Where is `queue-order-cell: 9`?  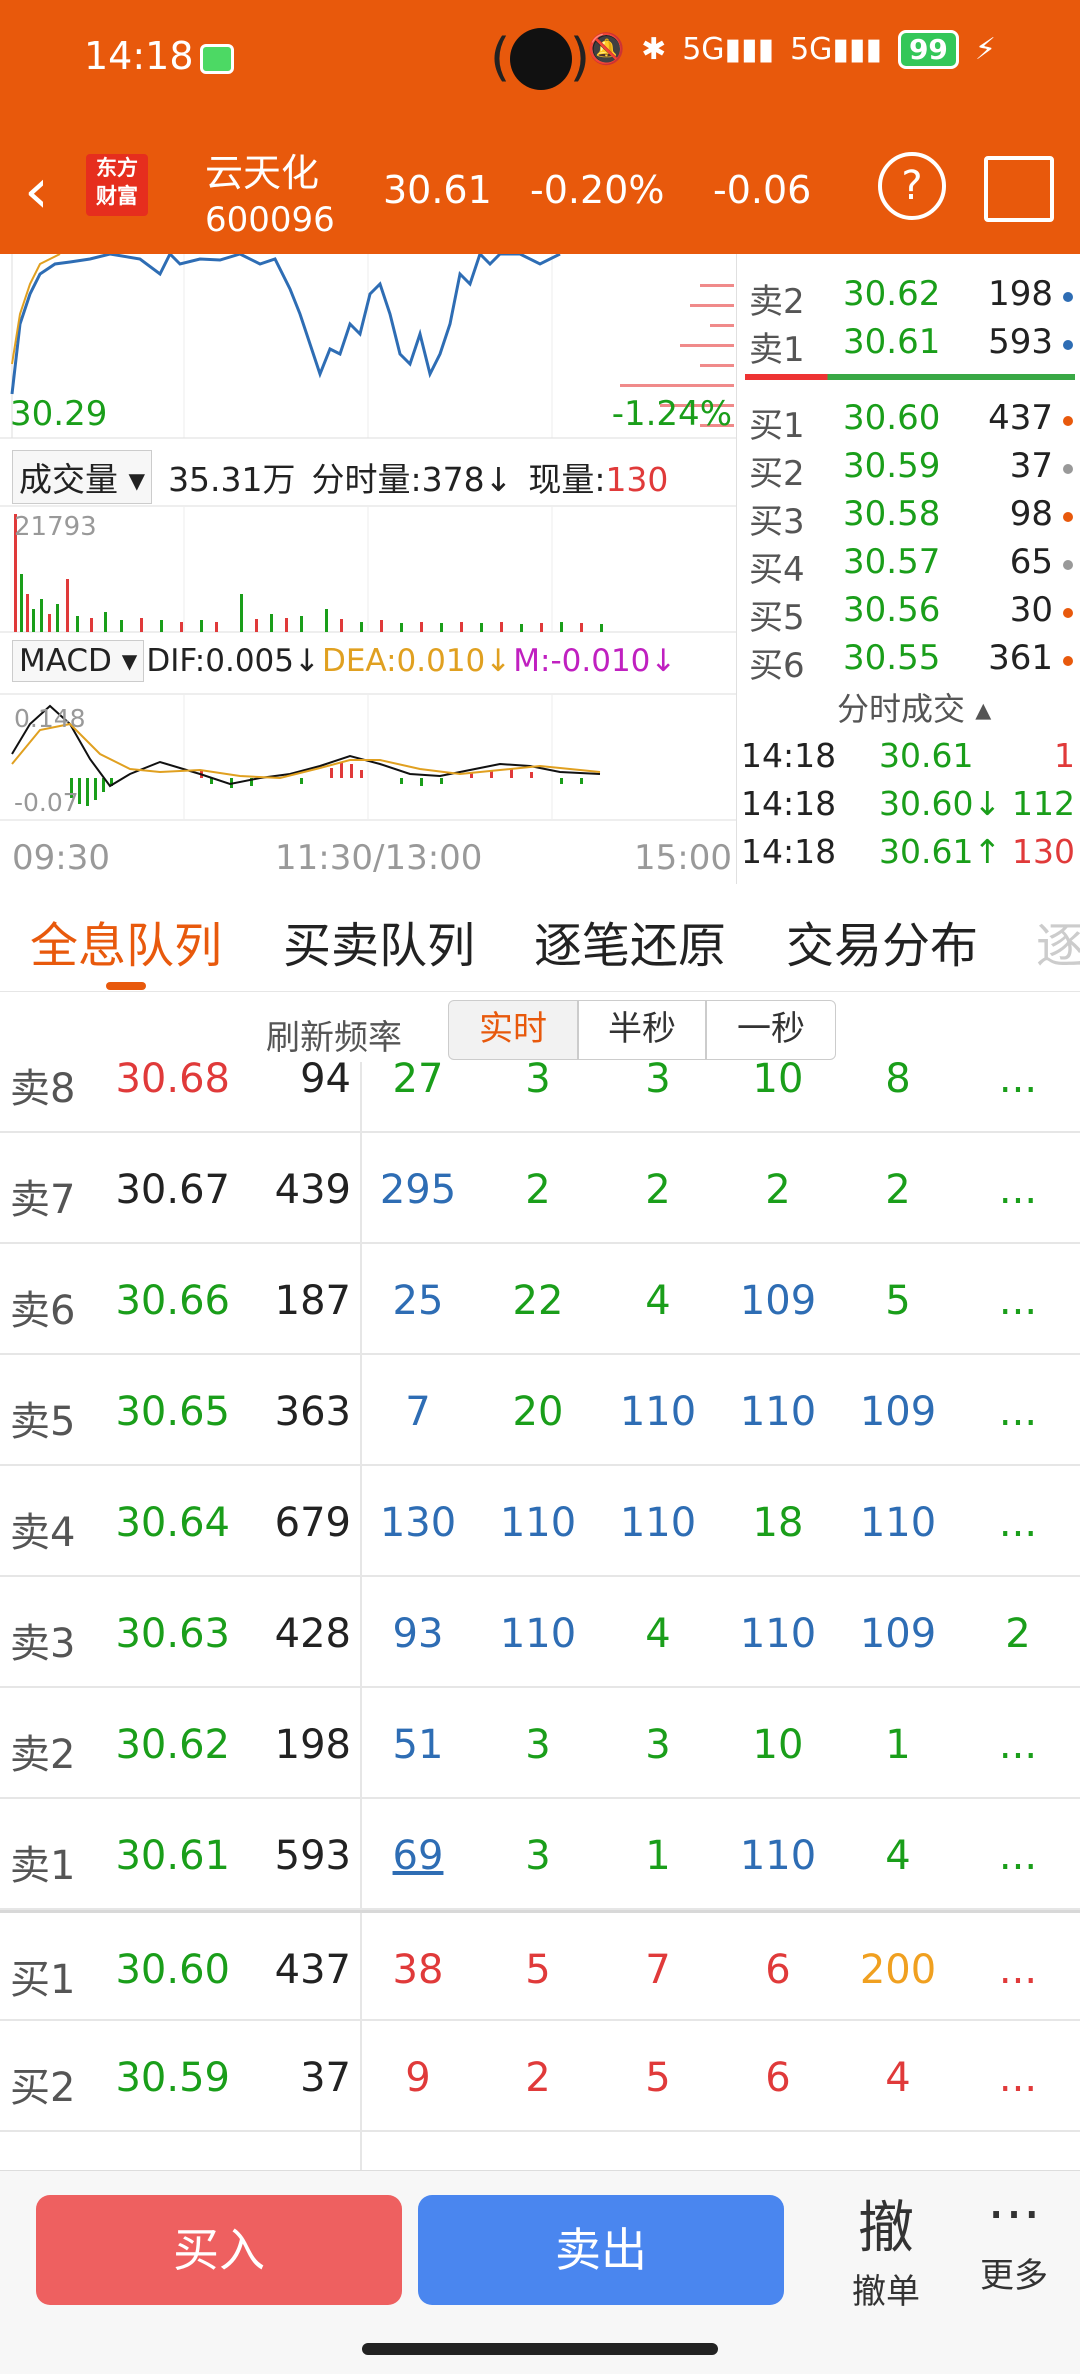 queue-order-cell: 9 is located at coordinates (418, 2078).